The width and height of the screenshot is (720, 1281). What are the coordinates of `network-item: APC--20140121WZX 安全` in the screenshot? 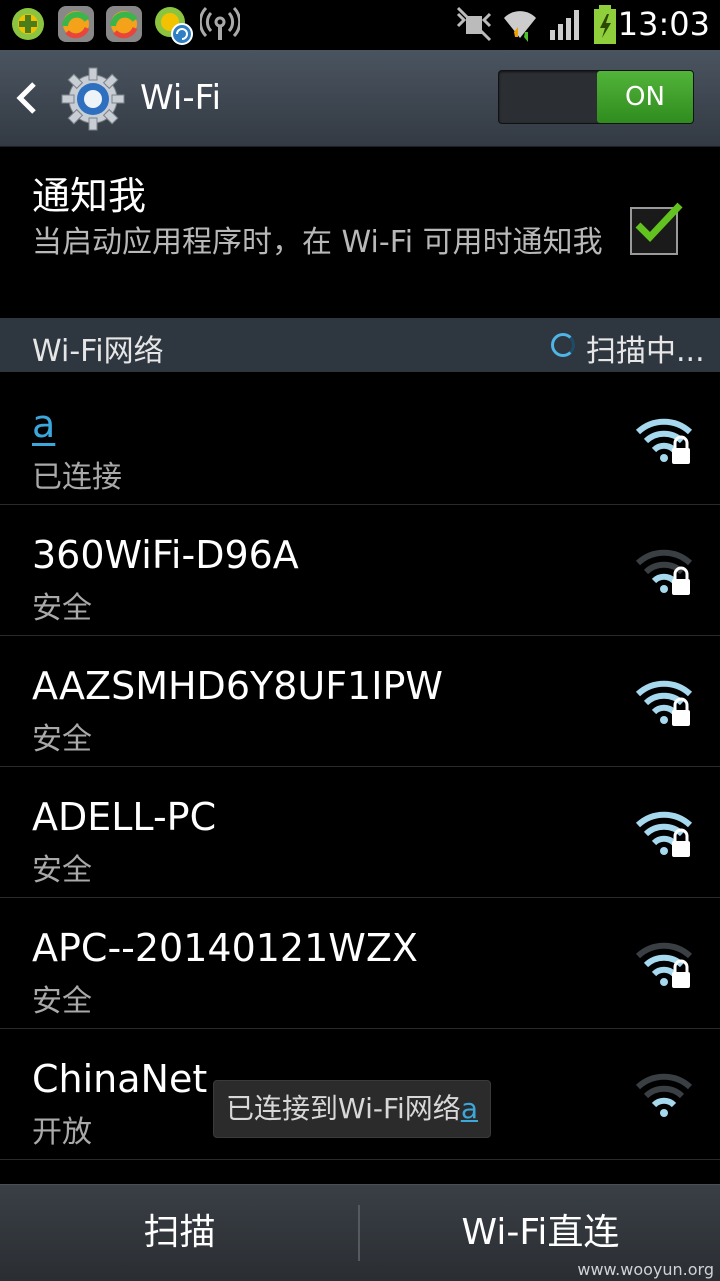 It's located at (360, 963).